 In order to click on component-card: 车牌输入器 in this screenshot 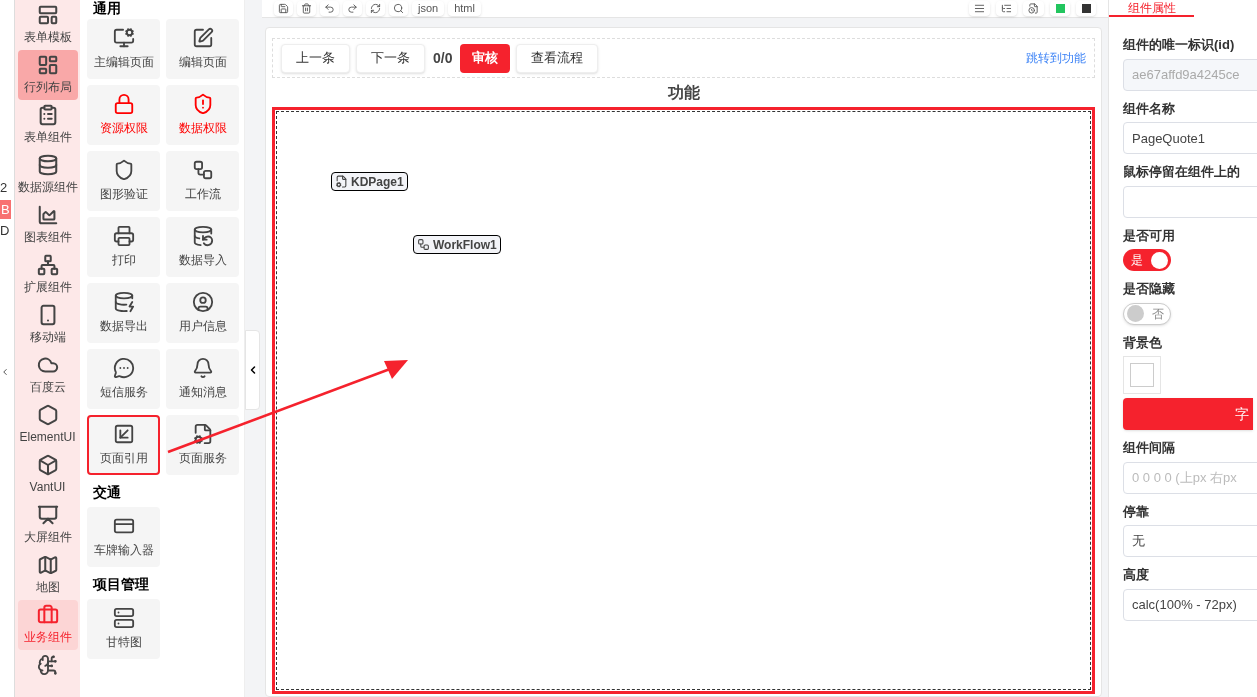, I will do `click(123, 537)`.